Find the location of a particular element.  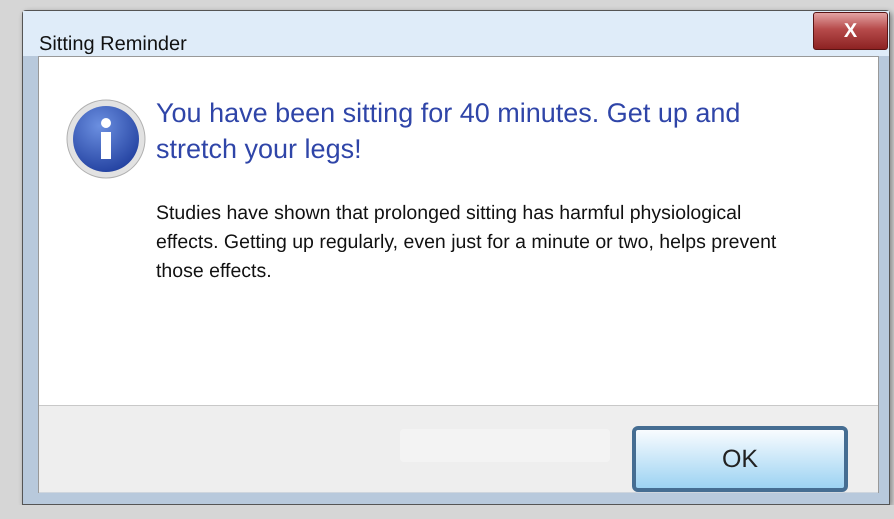

message-body: Studies have shown that prolonged sitting has harmful physiological effects. Getting up regularly, even just for a minute or two, helps prevent those effects. is located at coordinates (467, 242).